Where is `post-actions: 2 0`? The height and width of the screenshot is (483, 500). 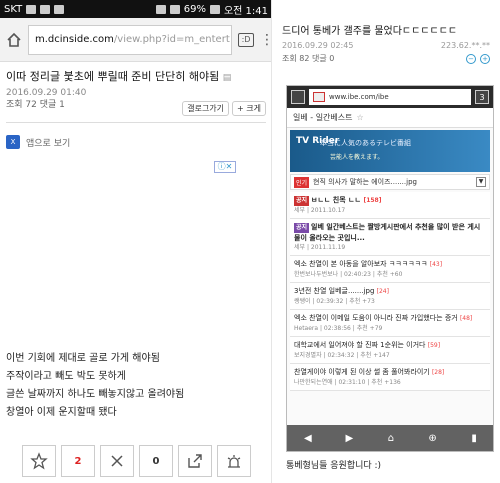 post-actions: 2 0 is located at coordinates (136, 461).